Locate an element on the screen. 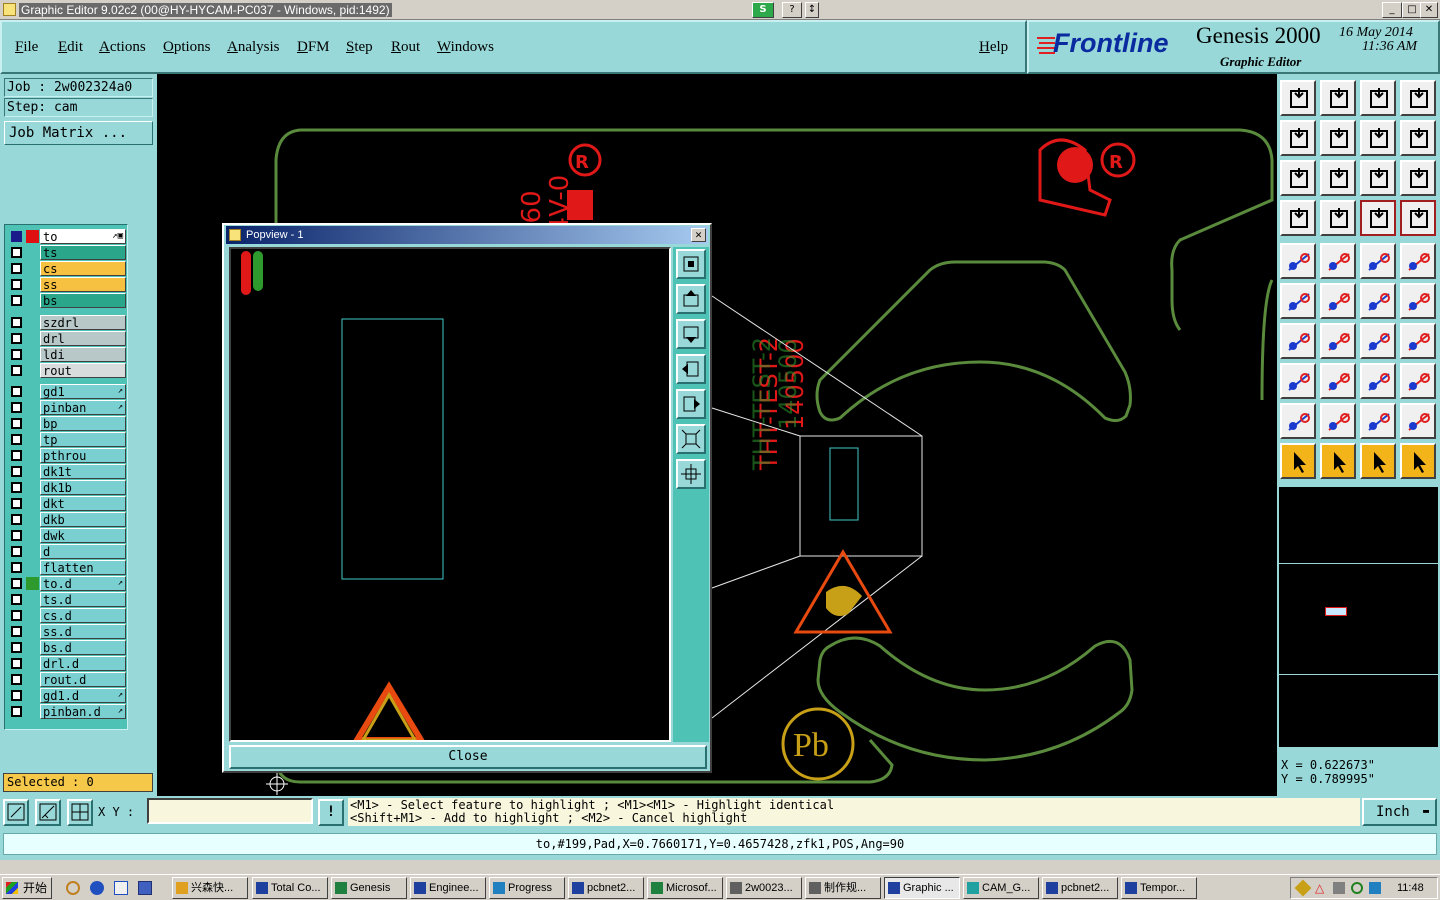 The height and width of the screenshot is (900, 1440). layer-row: dwk is located at coordinates (66, 535).